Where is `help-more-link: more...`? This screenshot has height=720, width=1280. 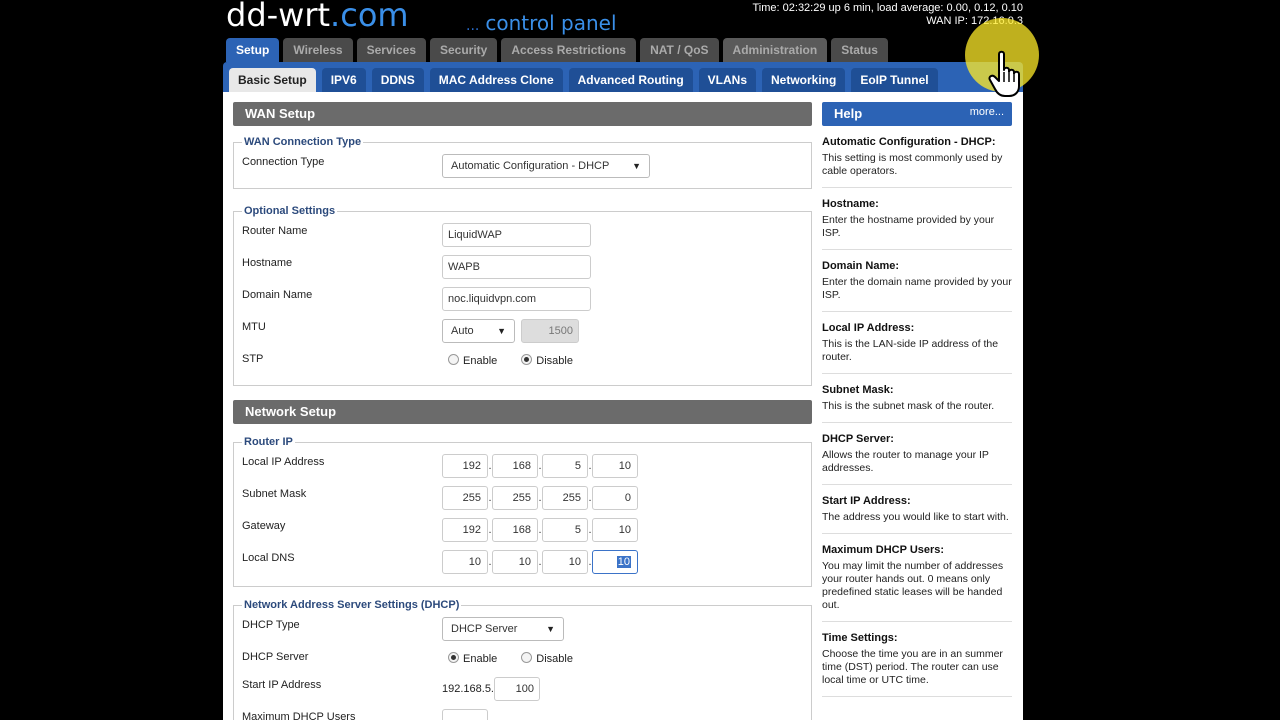
help-more-link: more... is located at coordinates (987, 112).